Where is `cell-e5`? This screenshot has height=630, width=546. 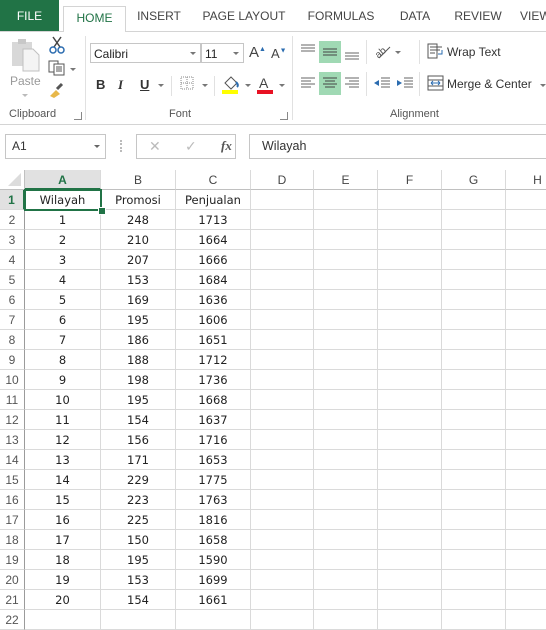 cell-e5 is located at coordinates (346, 280).